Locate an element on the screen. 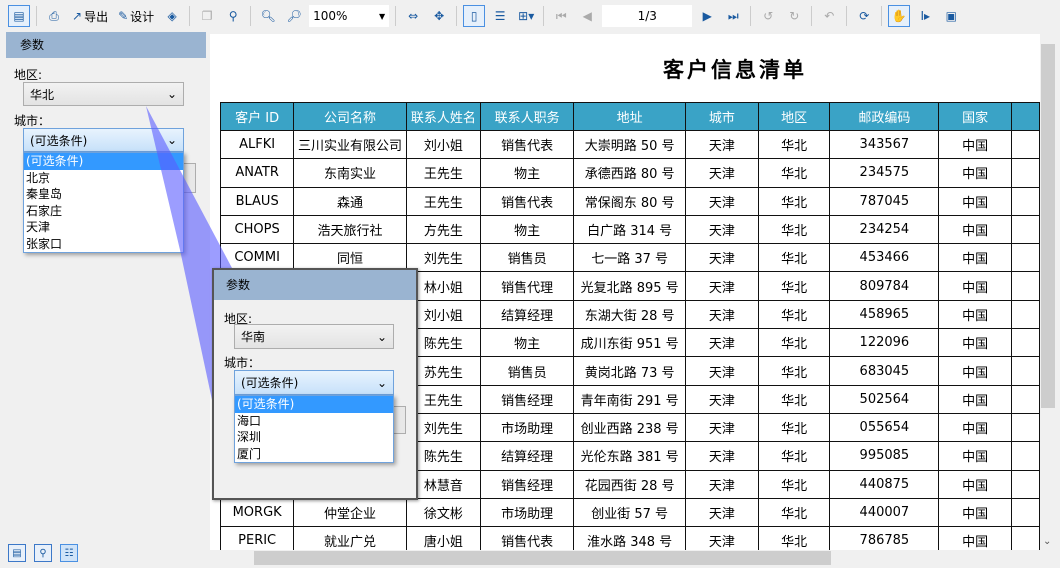 This screenshot has height=568, width=1060. table-cell: 就业广兑 is located at coordinates (350, 538).